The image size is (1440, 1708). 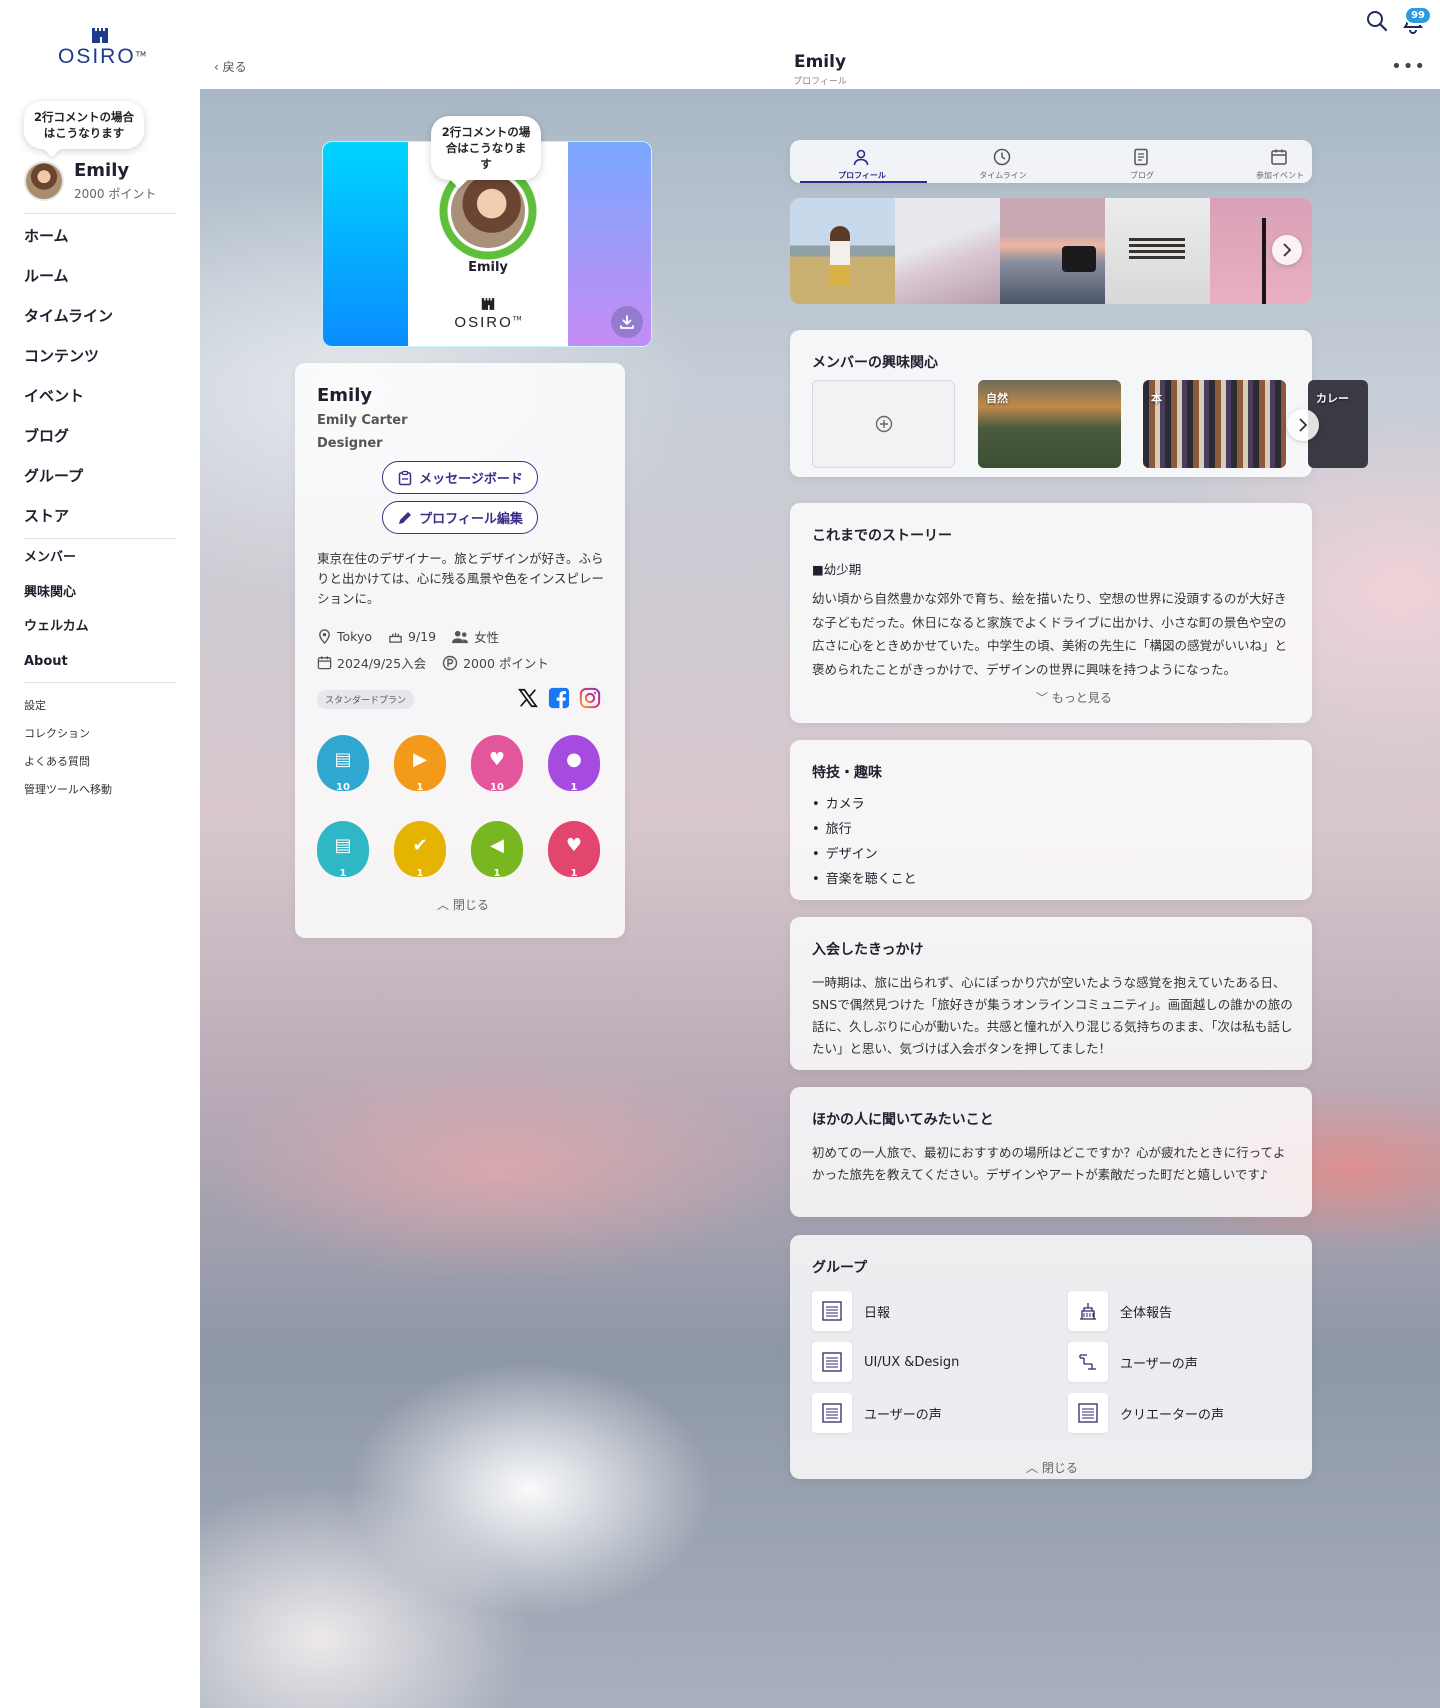 What do you see at coordinates (68, 482) in the screenshot?
I see `nav-groups: グループ` at bounding box center [68, 482].